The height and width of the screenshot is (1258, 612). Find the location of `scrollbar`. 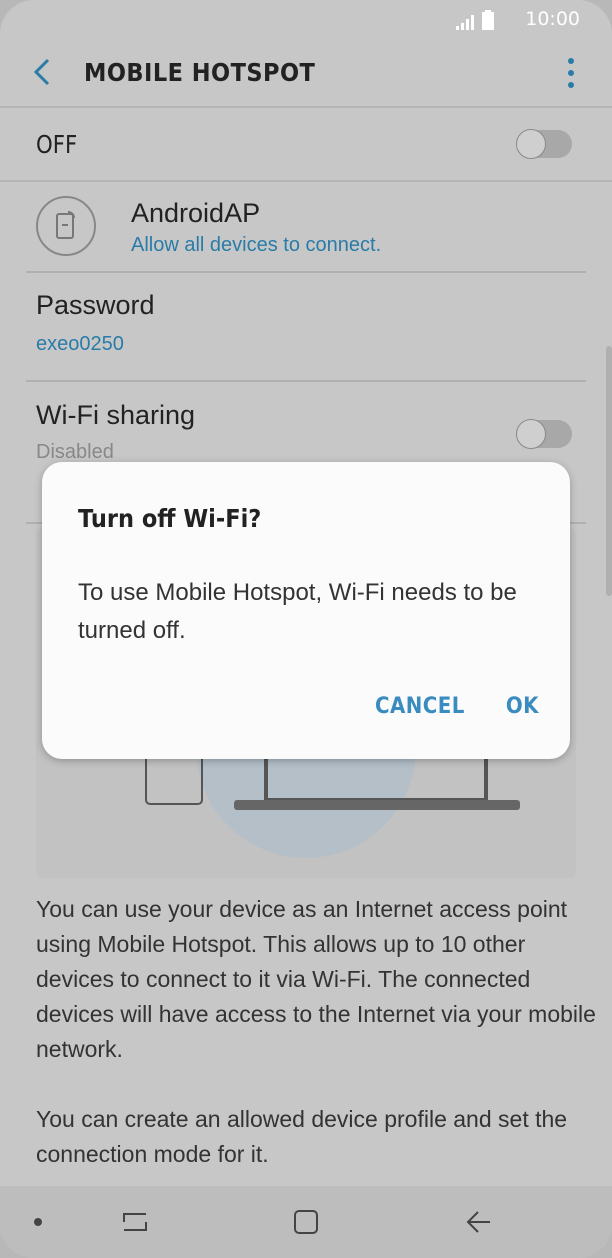

scrollbar is located at coordinates (609, 471).